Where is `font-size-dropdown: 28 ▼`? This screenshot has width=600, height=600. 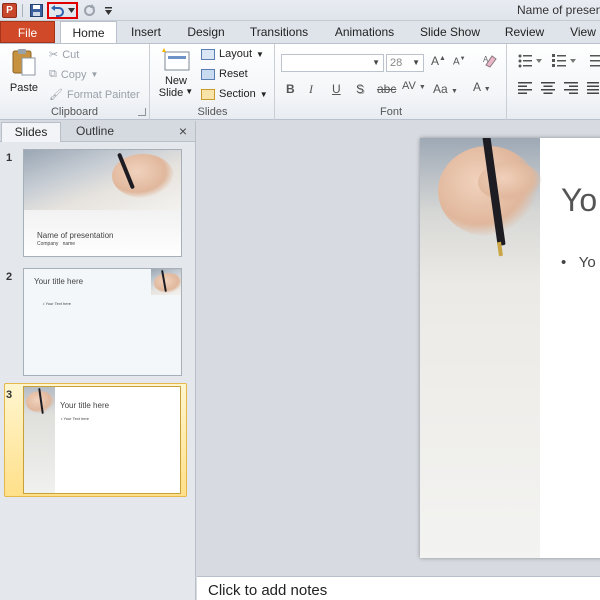 font-size-dropdown: 28 ▼ is located at coordinates (405, 63).